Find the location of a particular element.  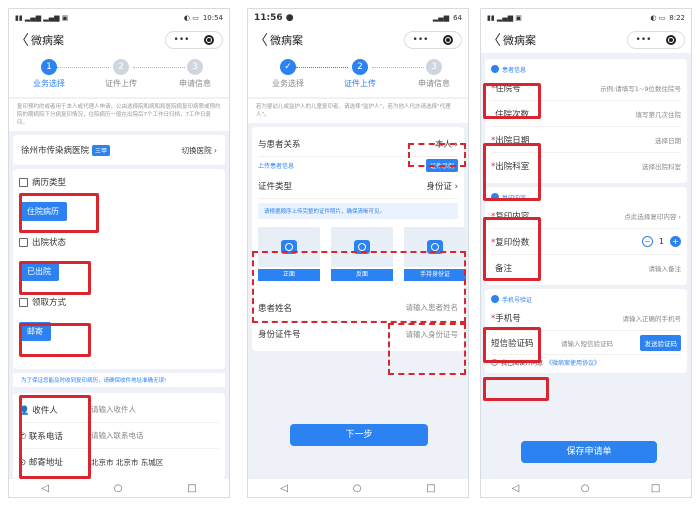

battery-level: 64 is located at coordinates (457, 18).